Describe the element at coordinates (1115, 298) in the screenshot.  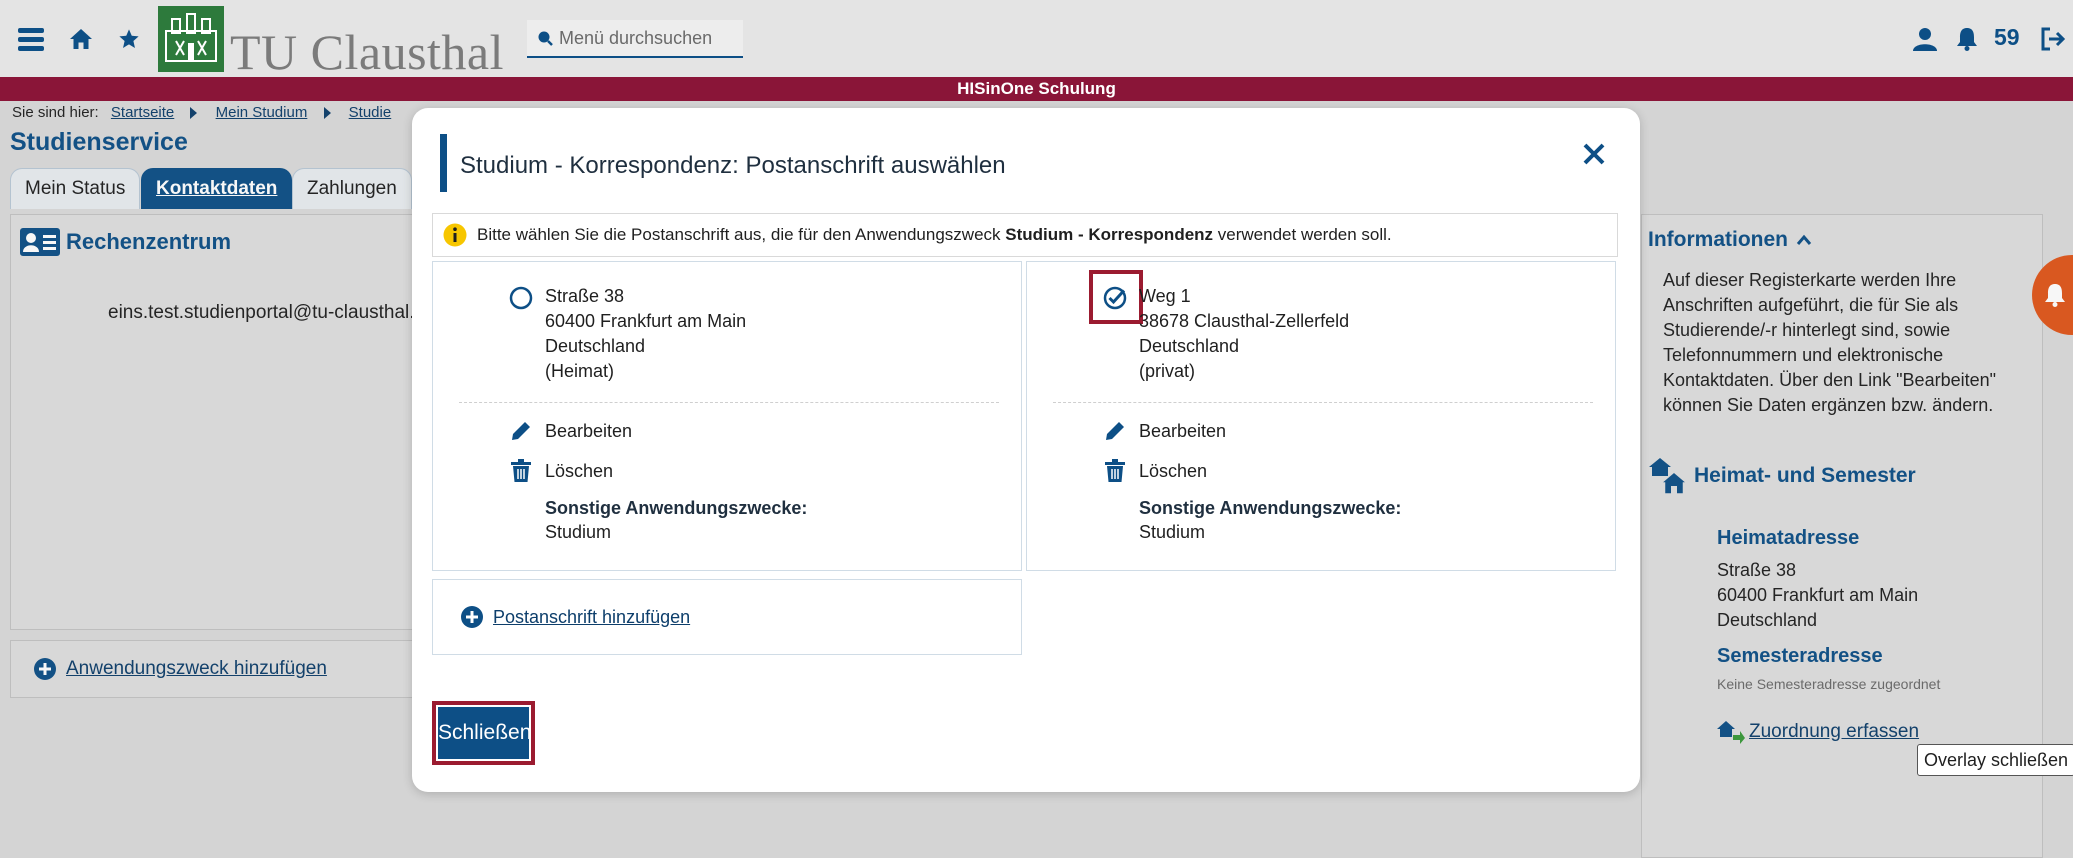
I see `radio-selected-check-icon` at that location.